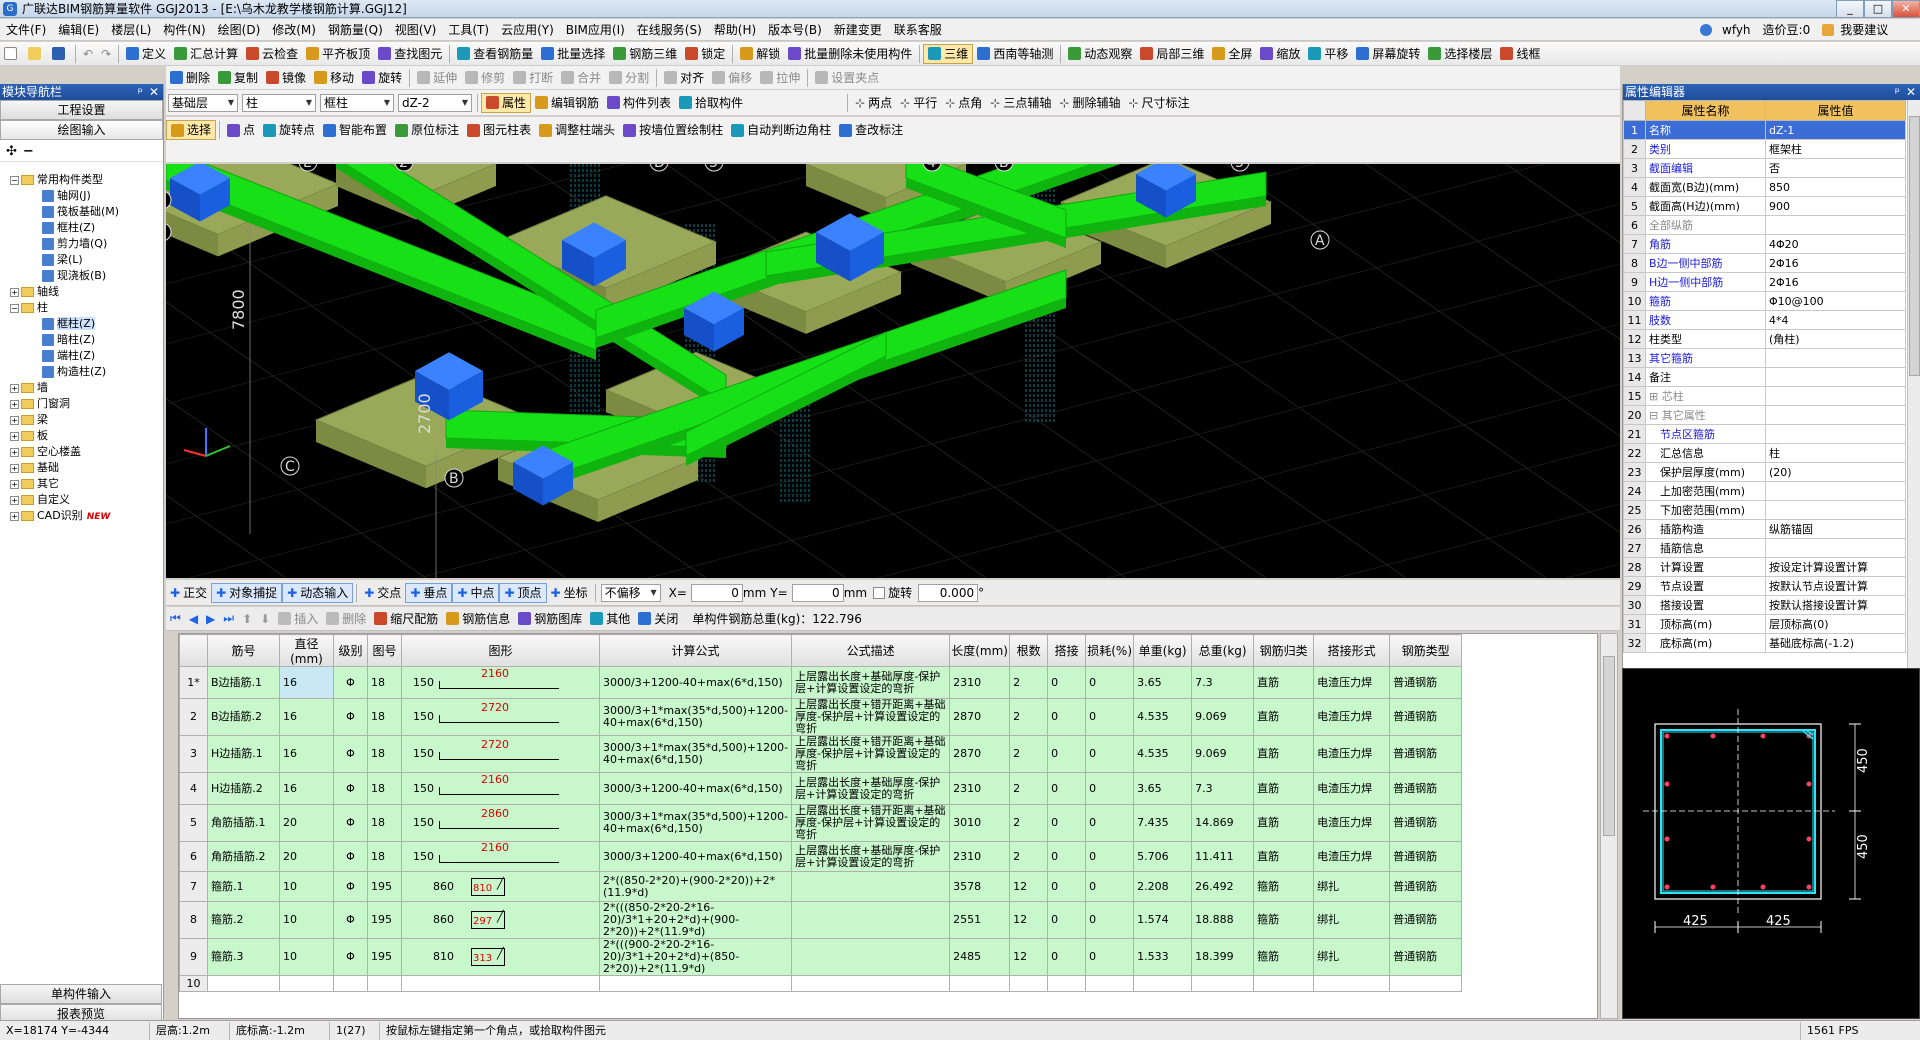  What do you see at coordinates (12, 54) in the screenshot?
I see `new-file-button` at bounding box center [12, 54].